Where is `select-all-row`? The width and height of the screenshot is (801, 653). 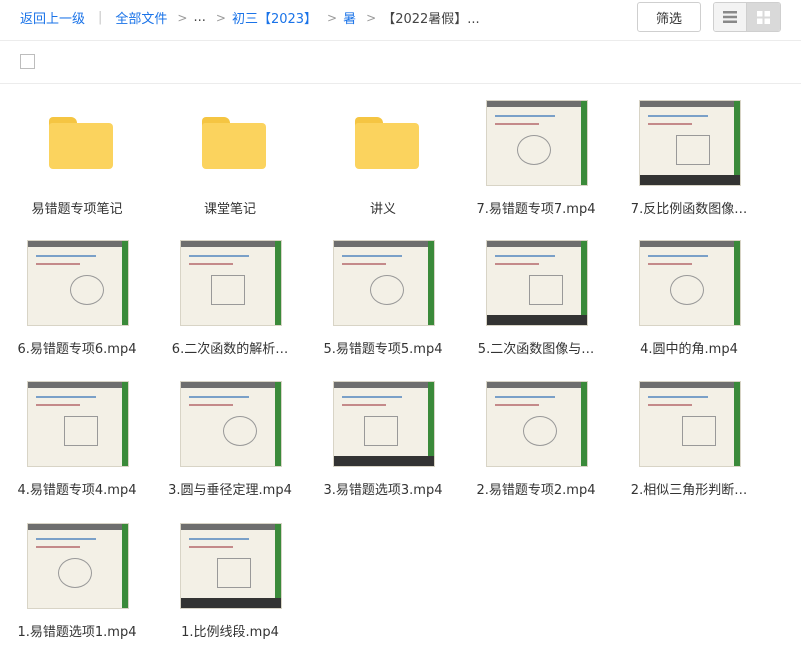 select-all-row is located at coordinates (400, 62).